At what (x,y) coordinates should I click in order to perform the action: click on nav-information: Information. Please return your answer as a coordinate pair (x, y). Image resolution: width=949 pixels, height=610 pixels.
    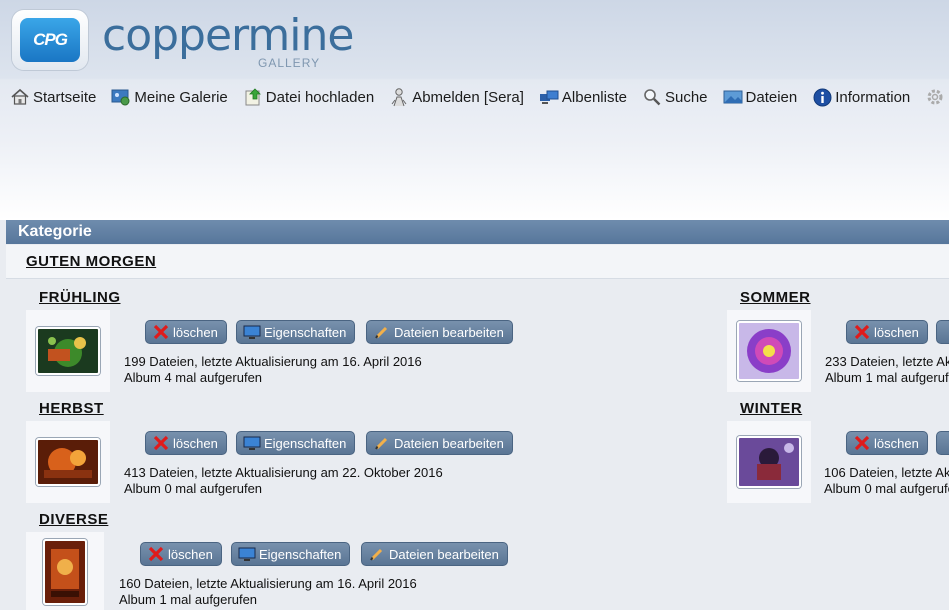
    Looking at the image, I should click on (861, 97).